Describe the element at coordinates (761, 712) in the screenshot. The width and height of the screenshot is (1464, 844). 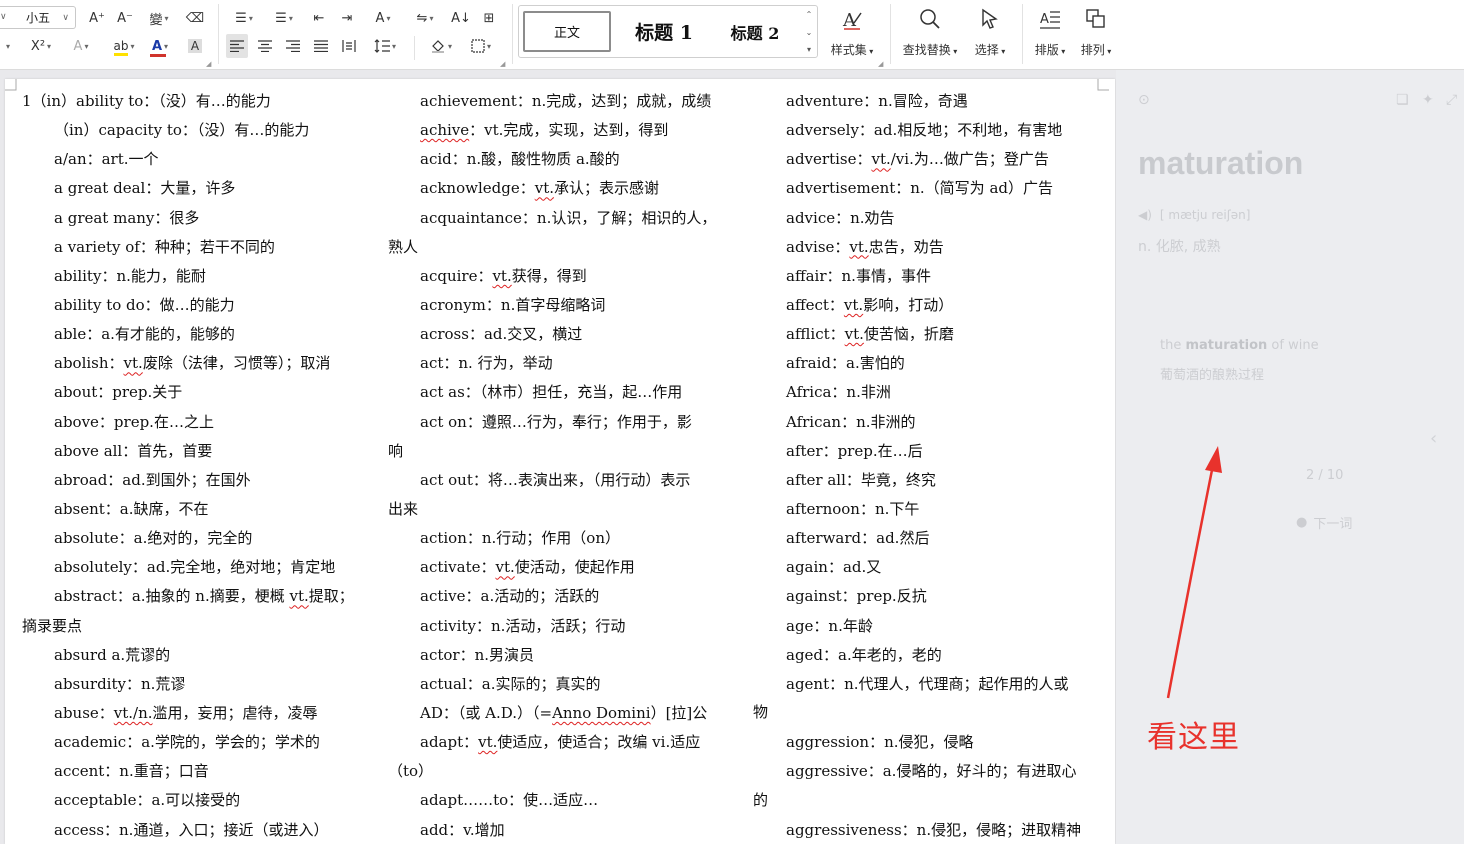
I see `overflow-char: 物` at that location.